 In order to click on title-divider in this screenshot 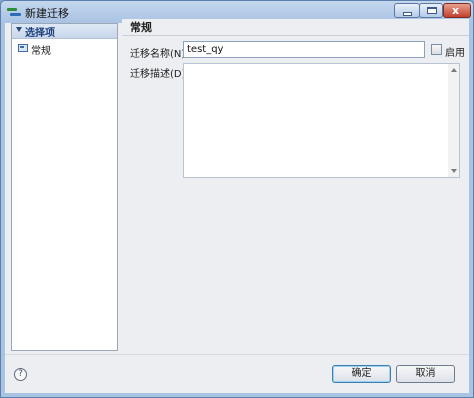, I will do `click(295, 35)`.